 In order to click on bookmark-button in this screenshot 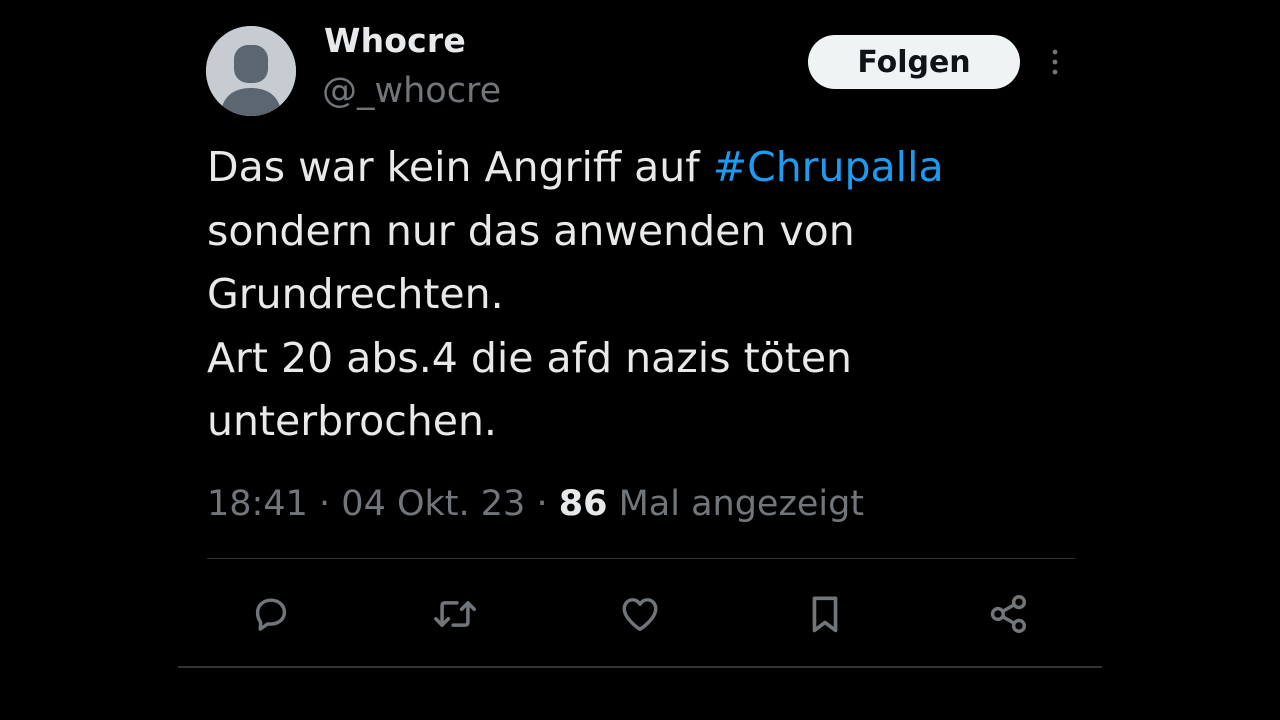, I will do `click(825, 614)`.